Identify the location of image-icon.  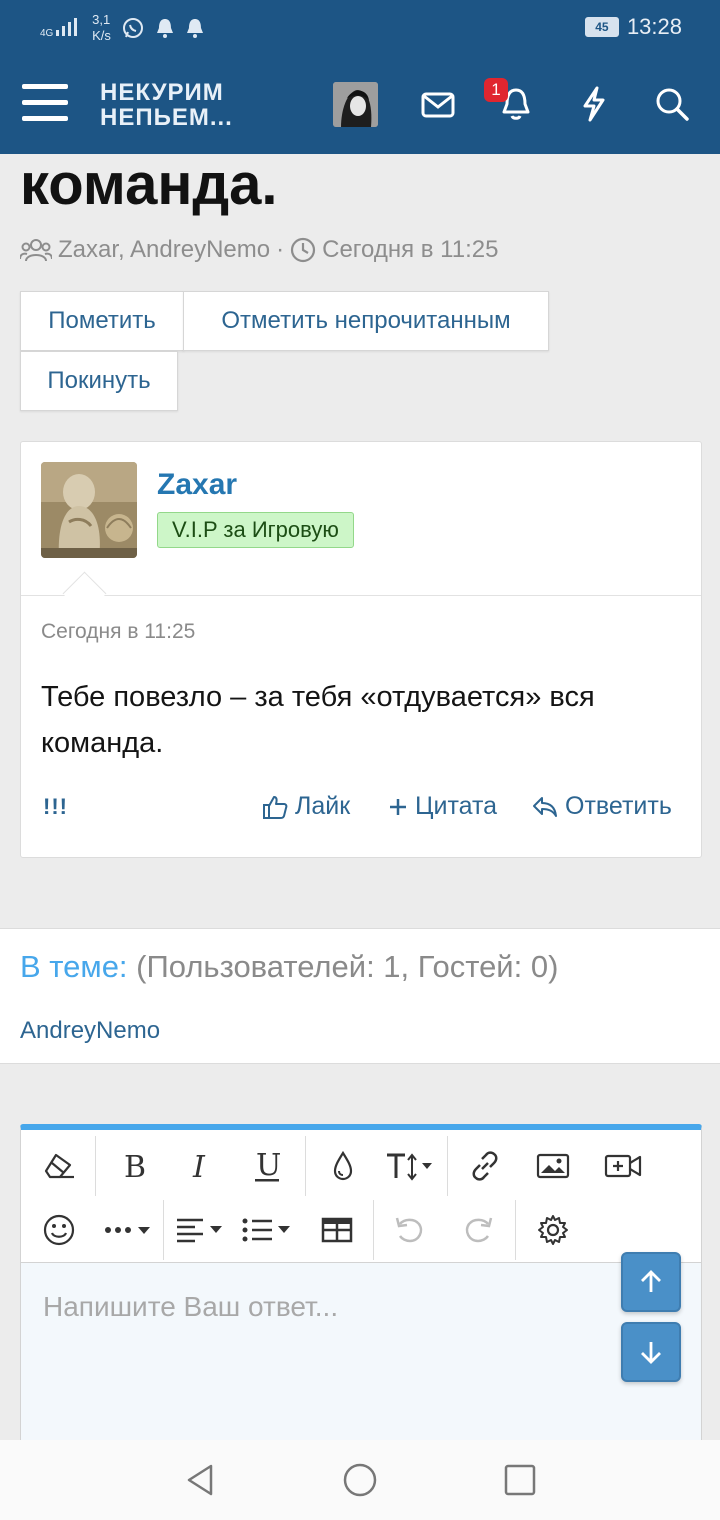
(553, 1166).